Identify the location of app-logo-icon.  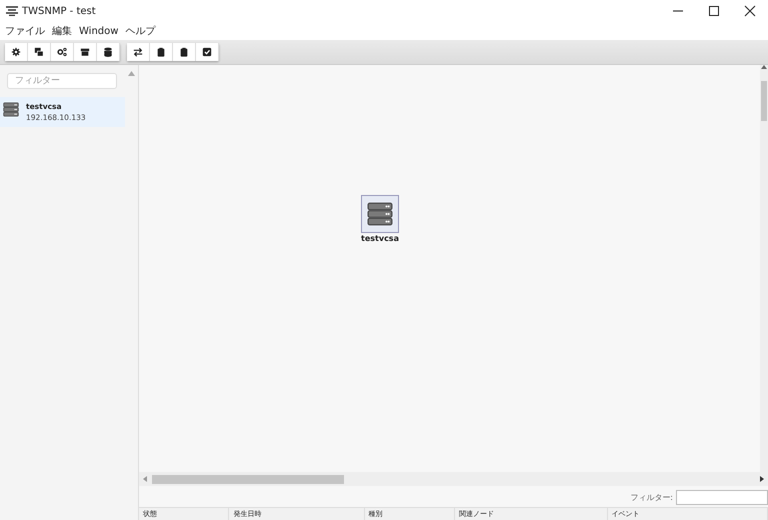
(12, 11).